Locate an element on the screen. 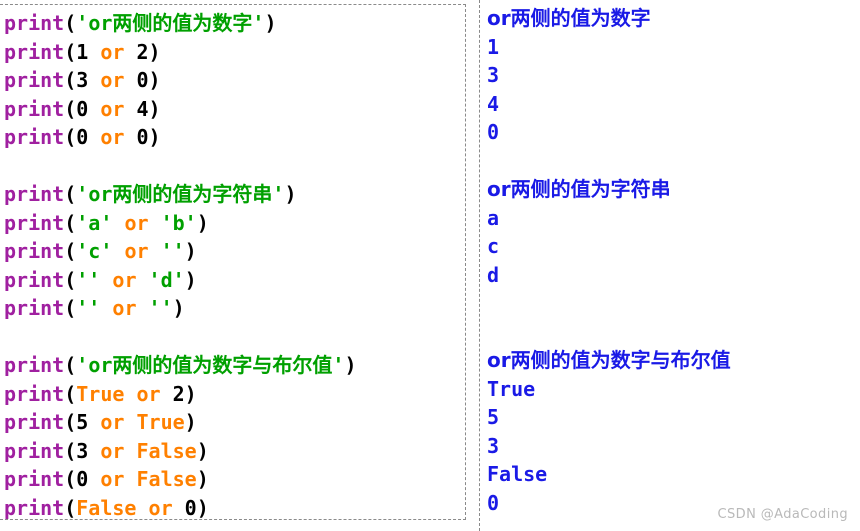 The height and width of the screenshot is (531, 860). code-token-str: 两侧的值为数字 is located at coordinates (182, 23).